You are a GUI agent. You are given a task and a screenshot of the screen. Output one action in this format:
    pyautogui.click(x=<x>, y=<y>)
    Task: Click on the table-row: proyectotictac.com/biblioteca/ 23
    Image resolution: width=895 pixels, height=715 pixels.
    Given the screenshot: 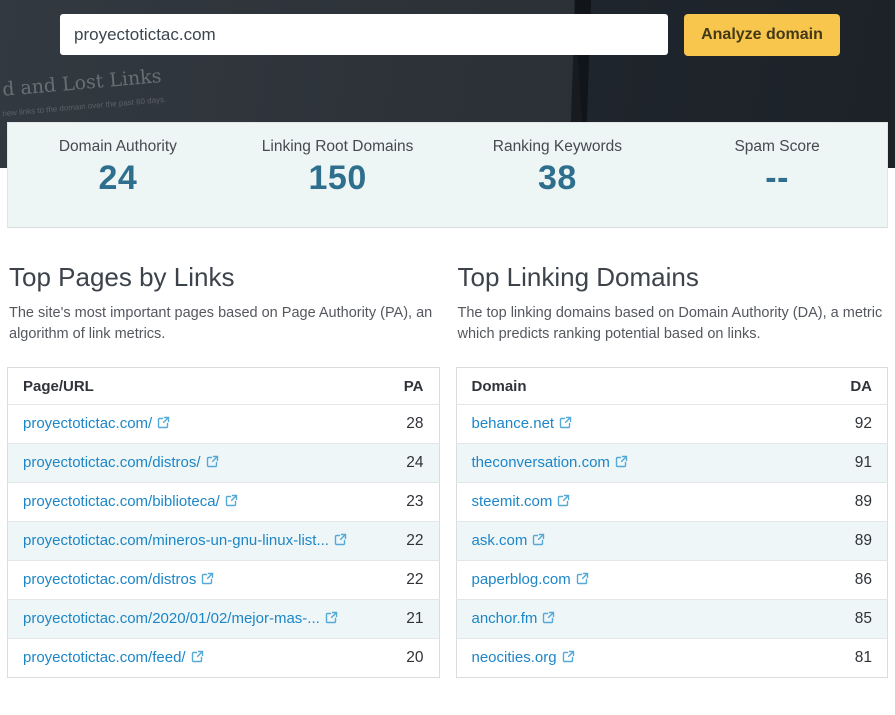 What is the action you would take?
    pyautogui.click(x=223, y=502)
    